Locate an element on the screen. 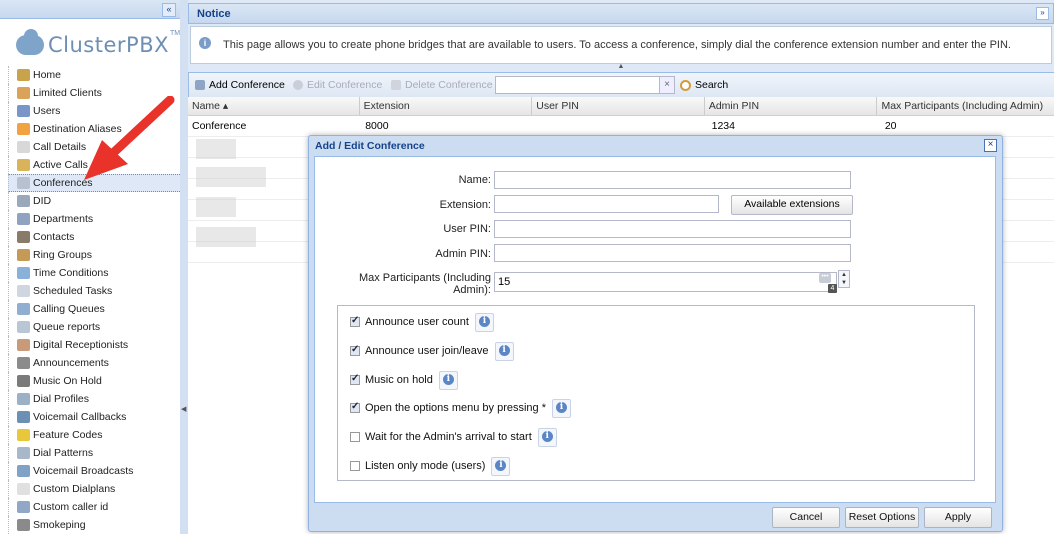  search-input is located at coordinates (578, 85).